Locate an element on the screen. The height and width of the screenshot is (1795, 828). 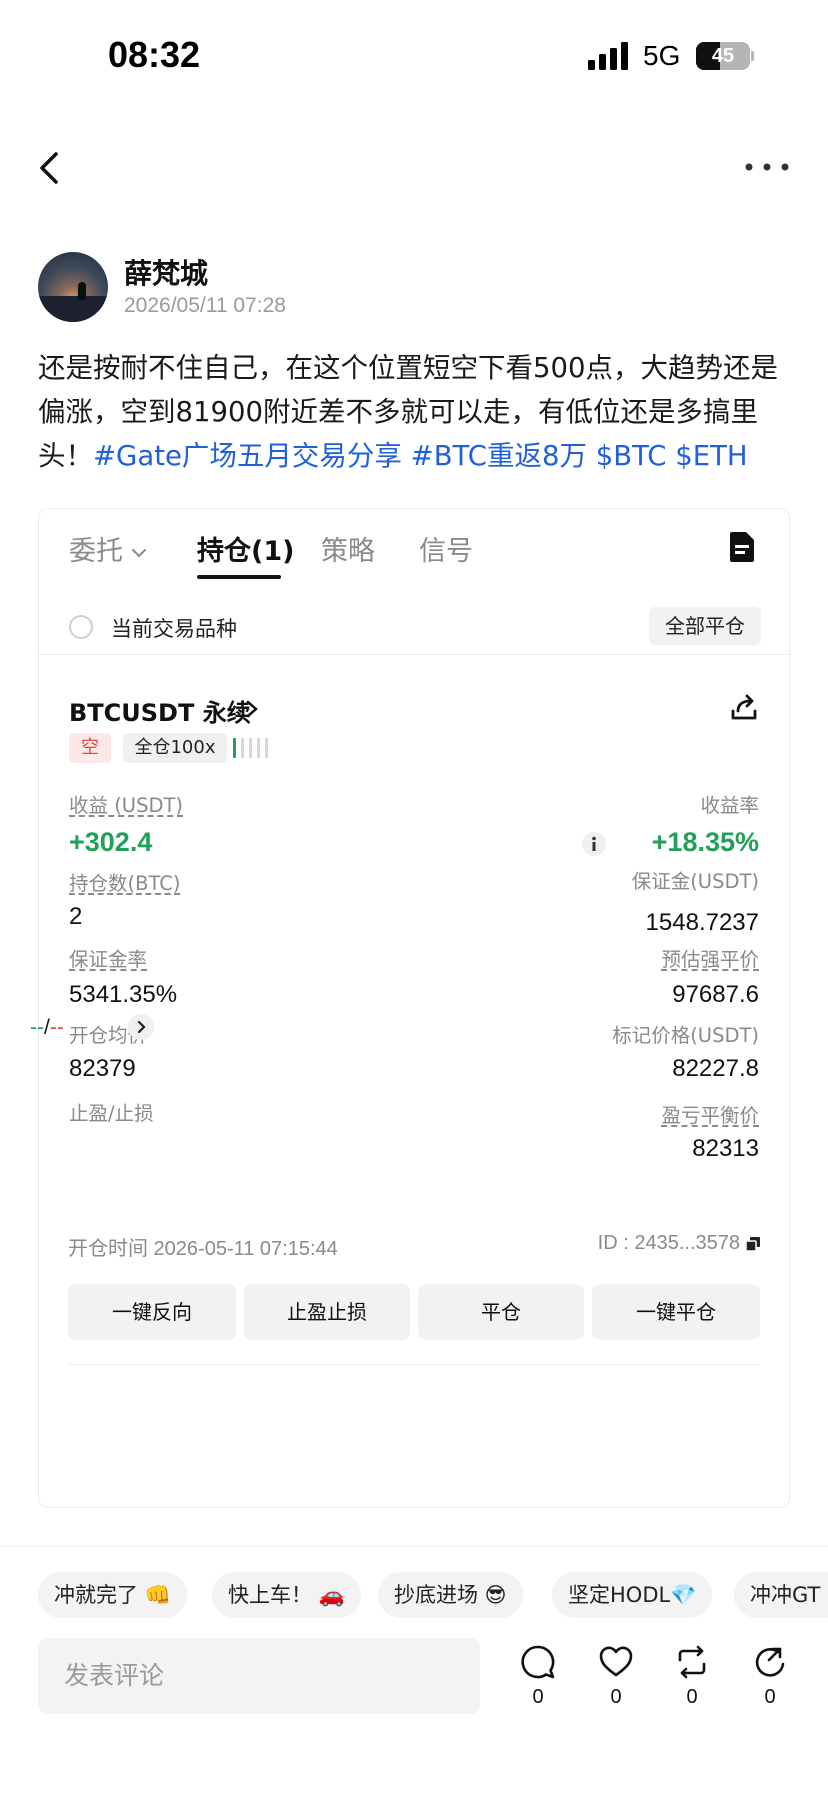
post-time: 2026/05/11 07:28 is located at coordinates (205, 305).